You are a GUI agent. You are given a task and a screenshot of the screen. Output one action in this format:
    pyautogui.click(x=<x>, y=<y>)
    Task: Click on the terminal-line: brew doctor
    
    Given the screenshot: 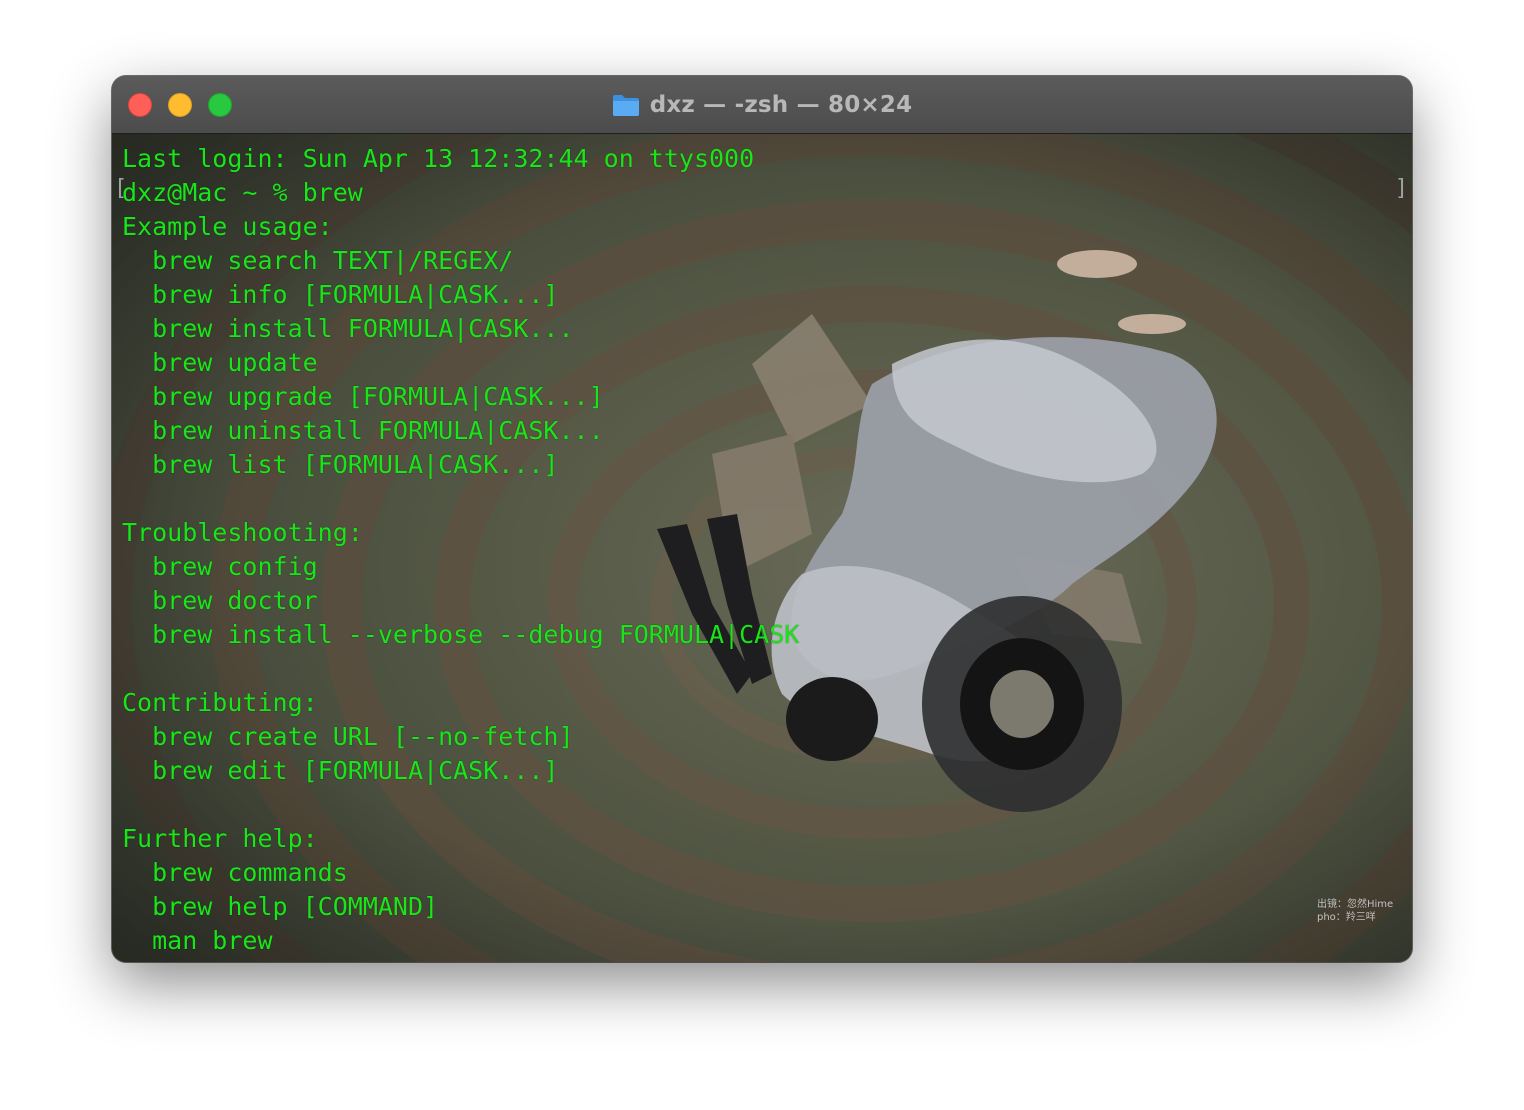 What is the action you would take?
    pyautogui.click(x=220, y=600)
    